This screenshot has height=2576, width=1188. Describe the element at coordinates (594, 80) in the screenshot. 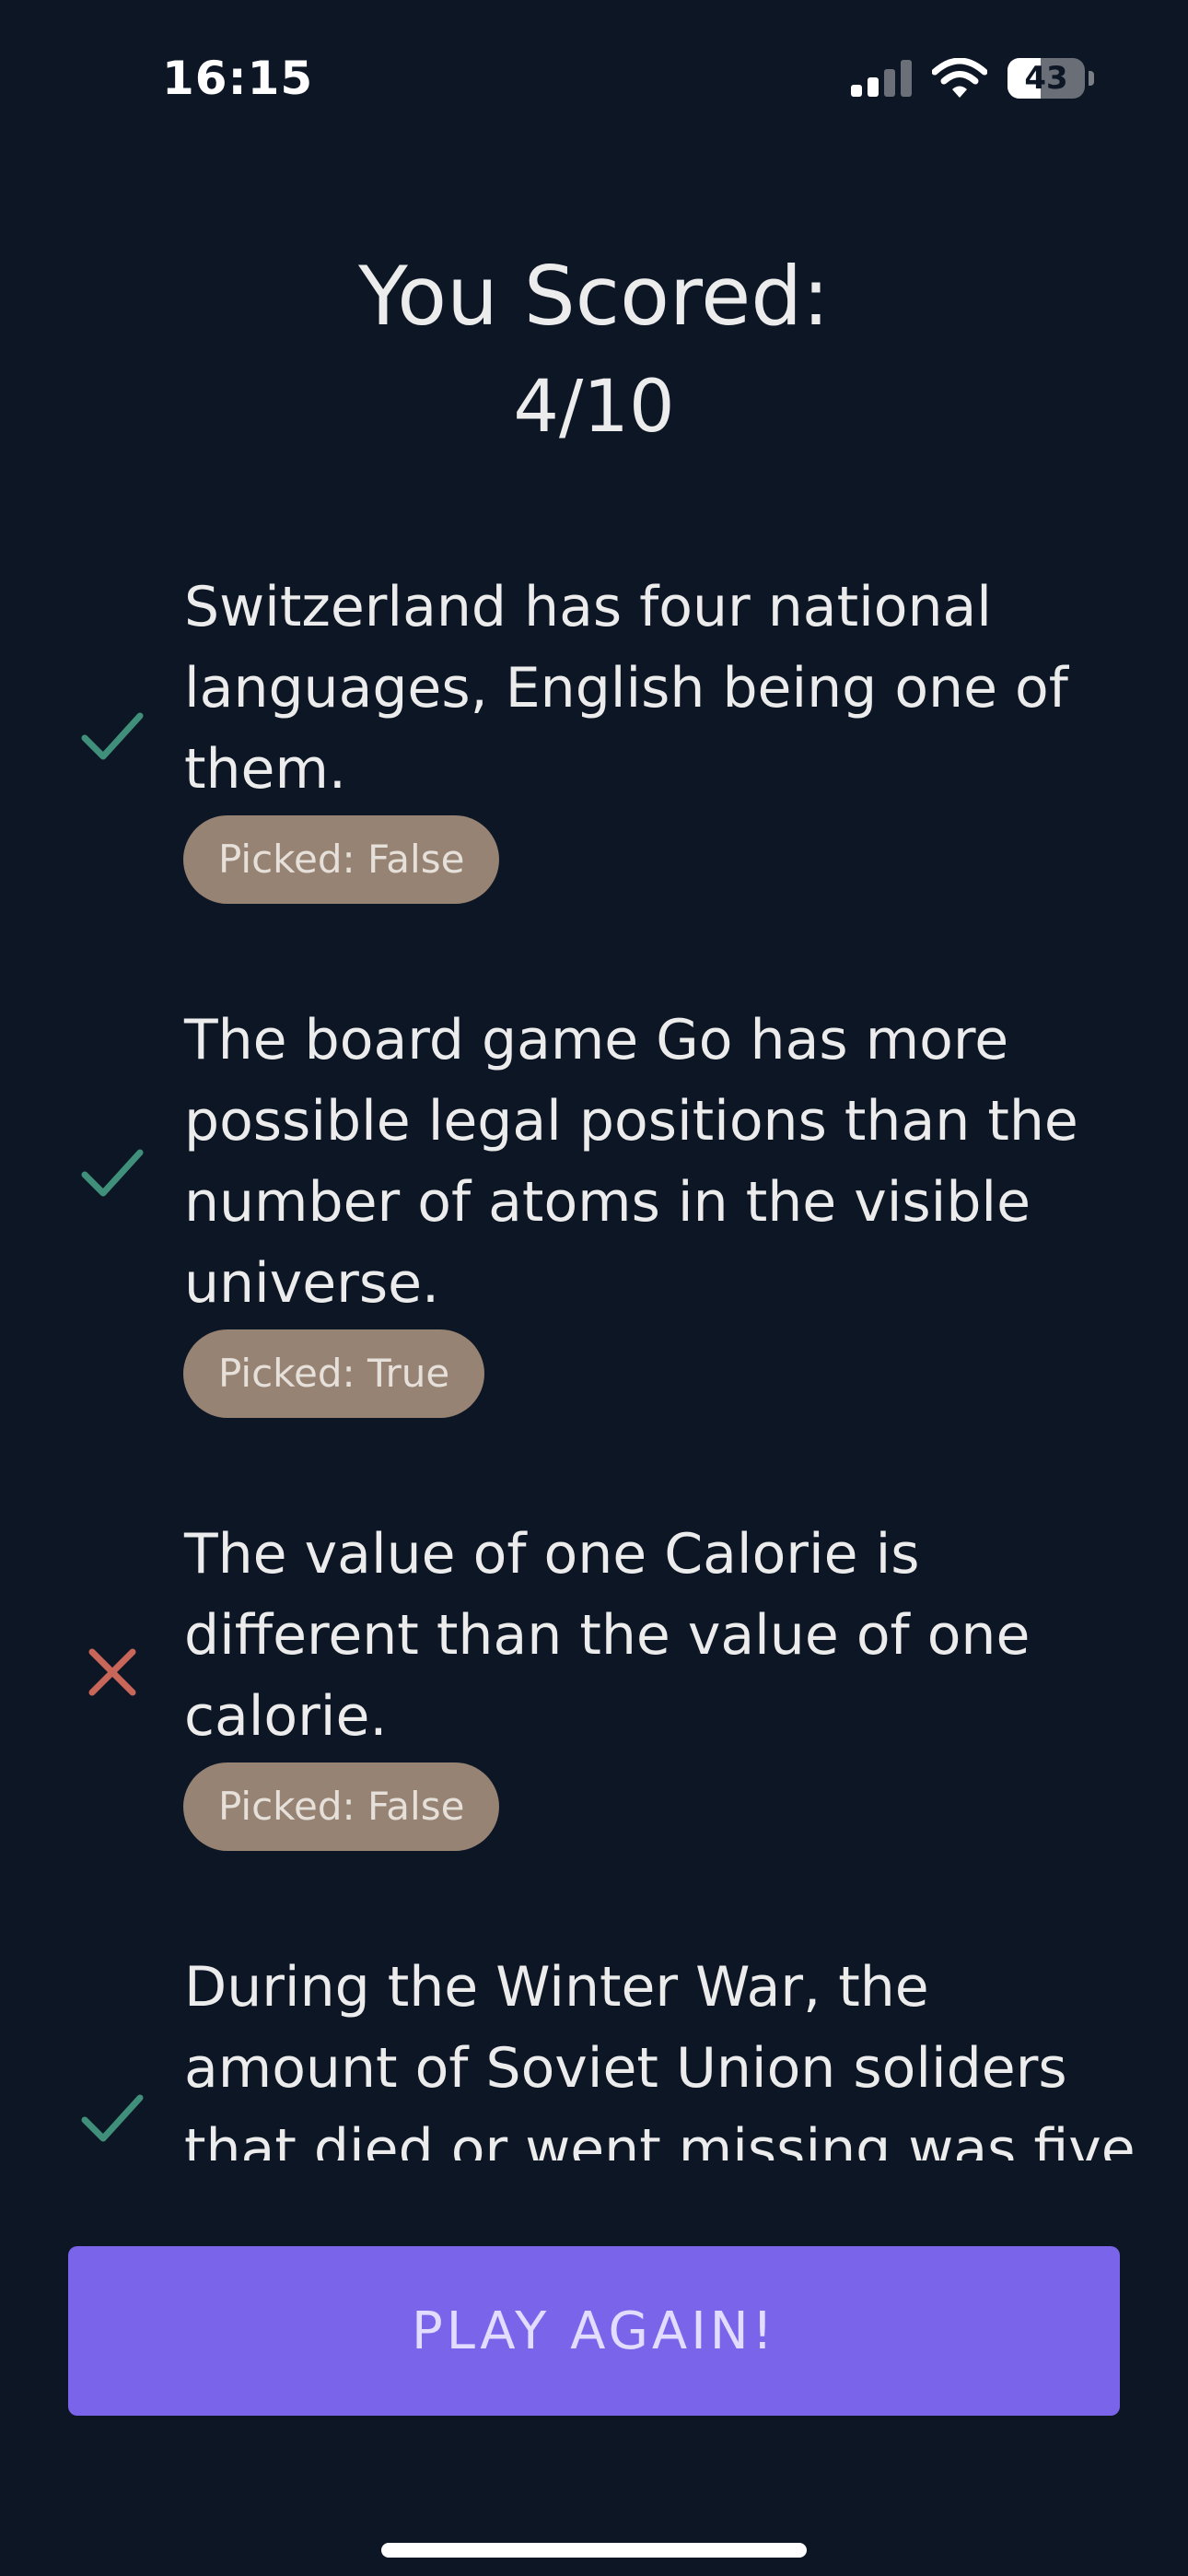

I see `status-bar: 16:15 43` at that location.